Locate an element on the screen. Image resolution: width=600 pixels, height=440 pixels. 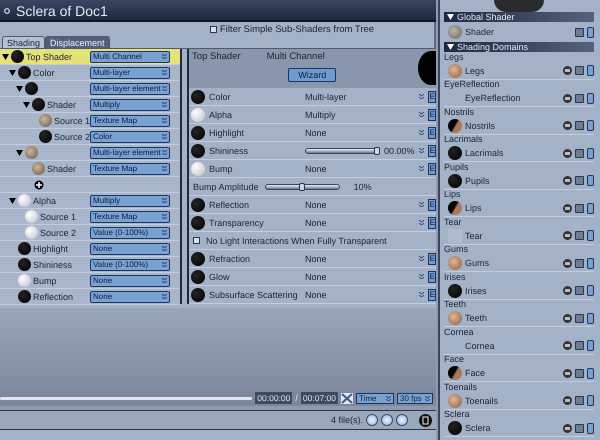
tree-row: Reflection None is located at coordinates (90, 297).